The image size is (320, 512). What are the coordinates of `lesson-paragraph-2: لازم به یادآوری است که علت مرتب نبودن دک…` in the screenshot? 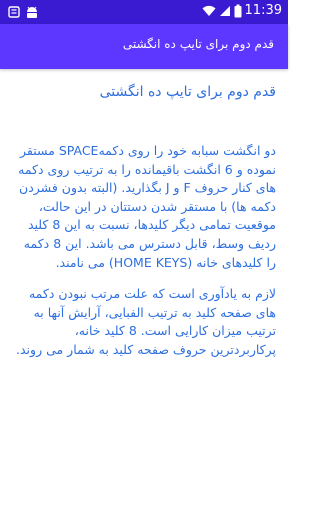 It's located at (146, 321).